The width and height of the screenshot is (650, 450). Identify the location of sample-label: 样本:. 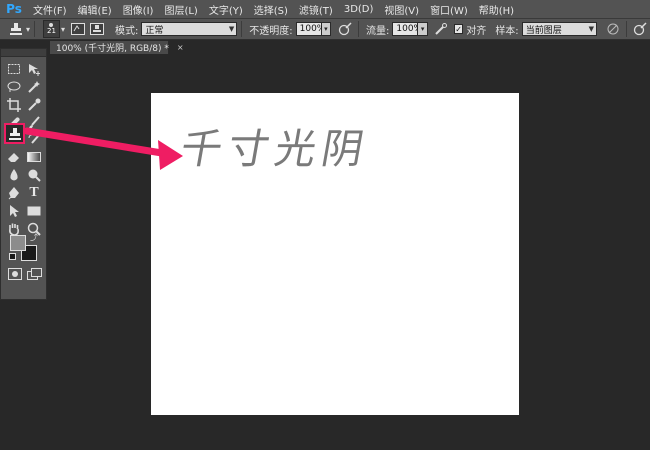
(507, 31).